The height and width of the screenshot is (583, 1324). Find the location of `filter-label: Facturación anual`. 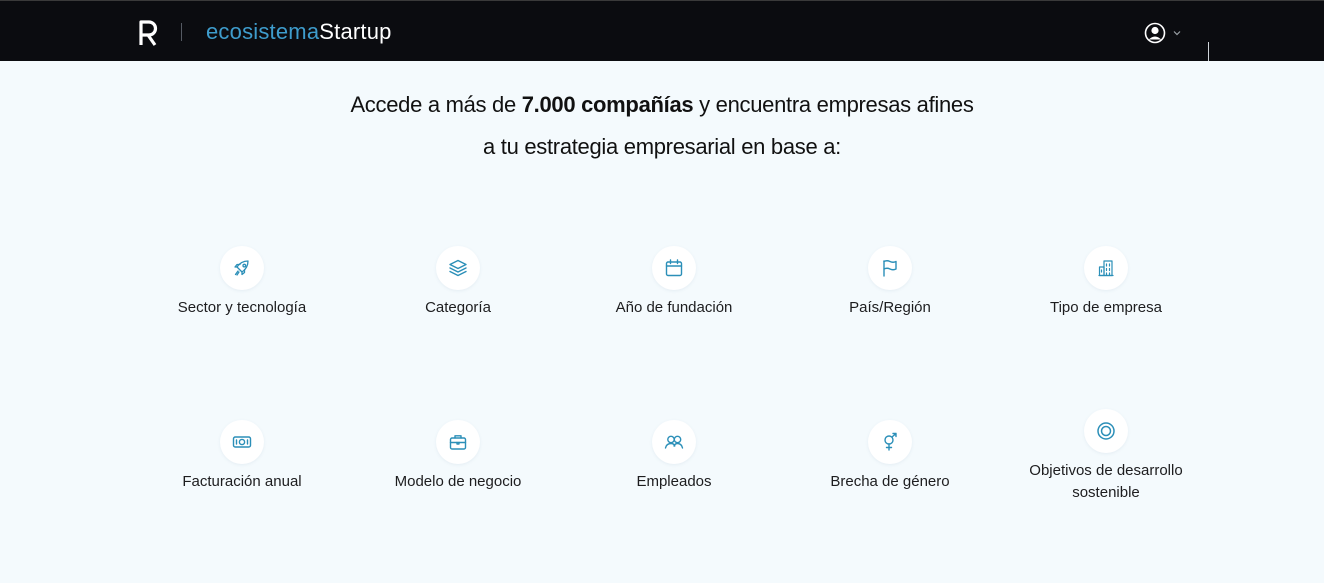

filter-label: Facturación anual is located at coordinates (242, 481).